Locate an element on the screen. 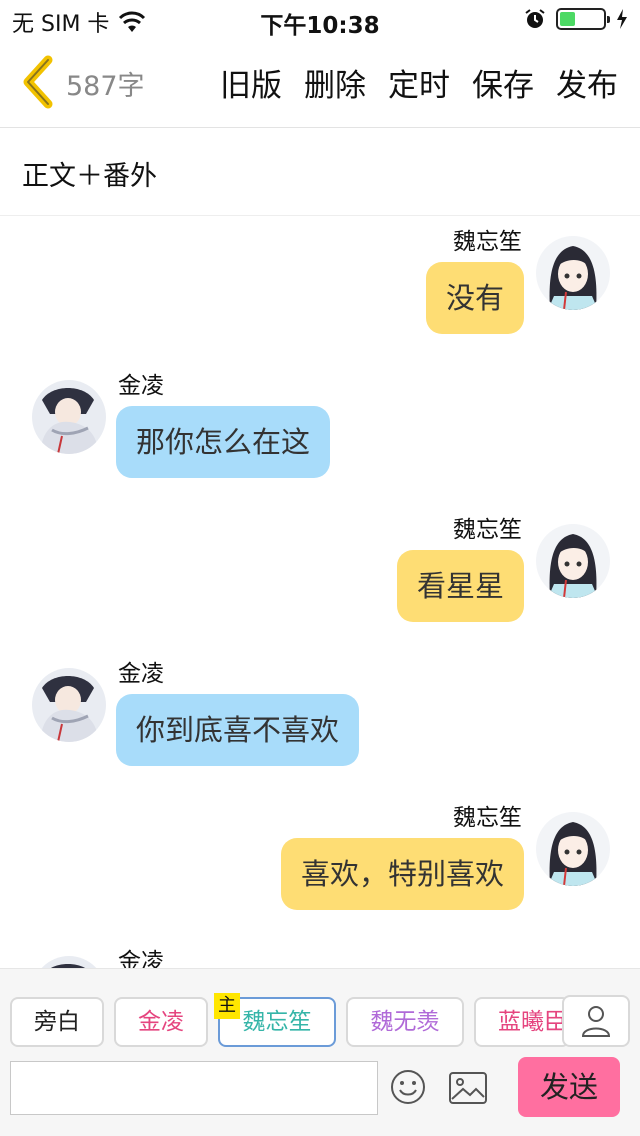 The image size is (640, 1136). schedule-button: 定时 is located at coordinates (419, 82).